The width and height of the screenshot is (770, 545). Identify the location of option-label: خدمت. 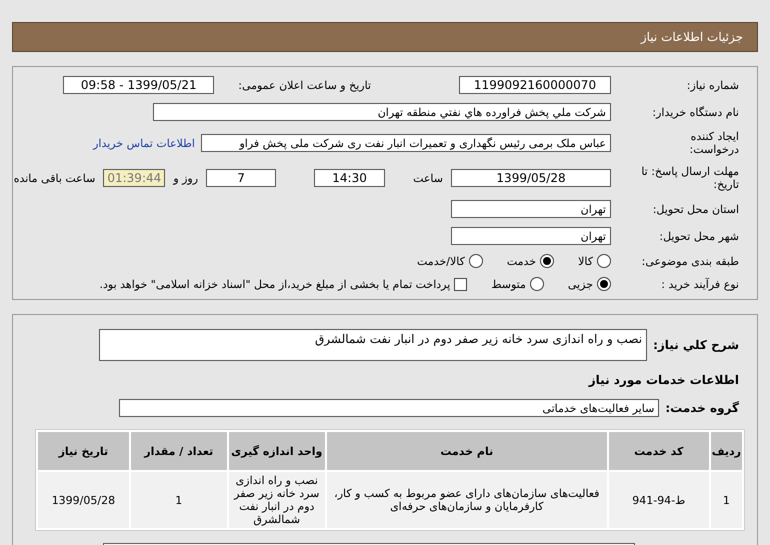
(521, 261).